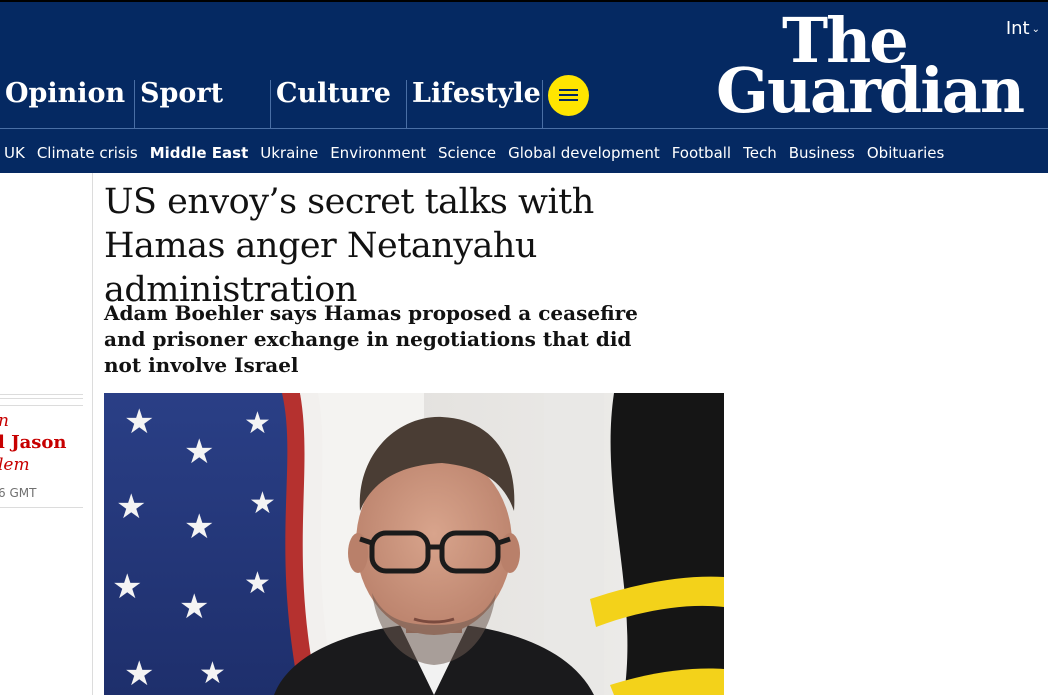  Describe the element at coordinates (701, 154) in the screenshot. I see `subnav-item-football: Football` at that location.